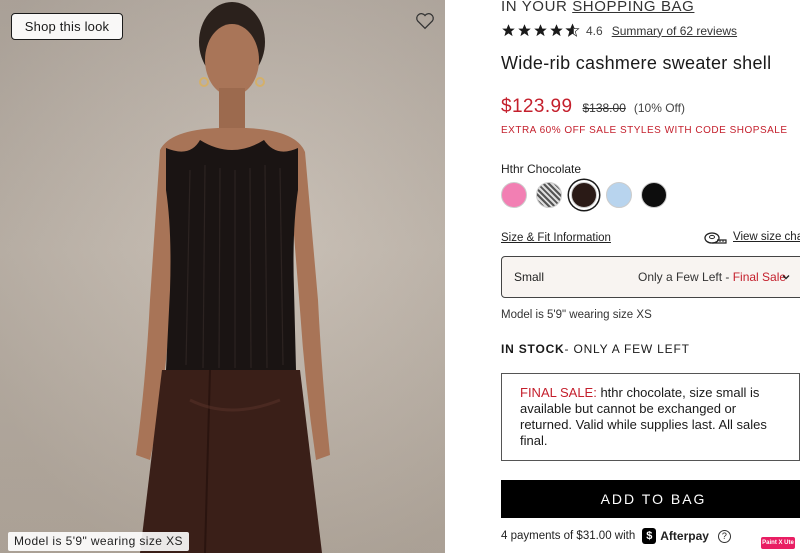 The width and height of the screenshot is (800, 553). Describe the element at coordinates (766, 237) in the screenshot. I see `view-size-chart-label: View size char` at that location.